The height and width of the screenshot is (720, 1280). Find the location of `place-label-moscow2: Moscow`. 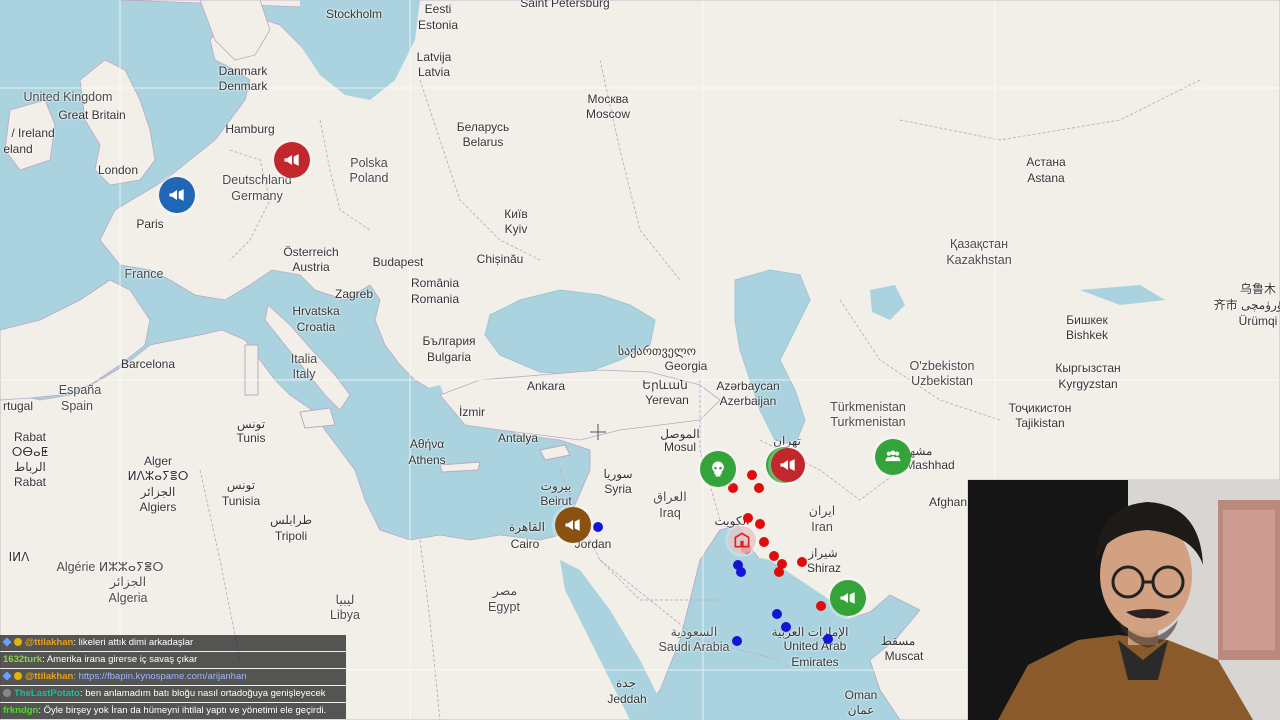

place-label-moscow2: Moscow is located at coordinates (608, 114).